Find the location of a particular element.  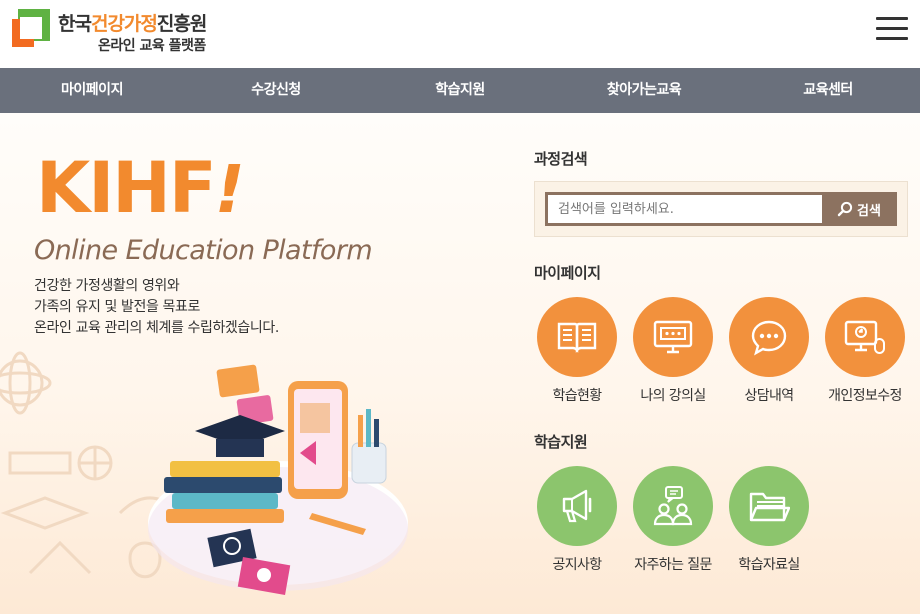

nav-item-visiting-education: 찾아가는교육 is located at coordinates (644, 90).